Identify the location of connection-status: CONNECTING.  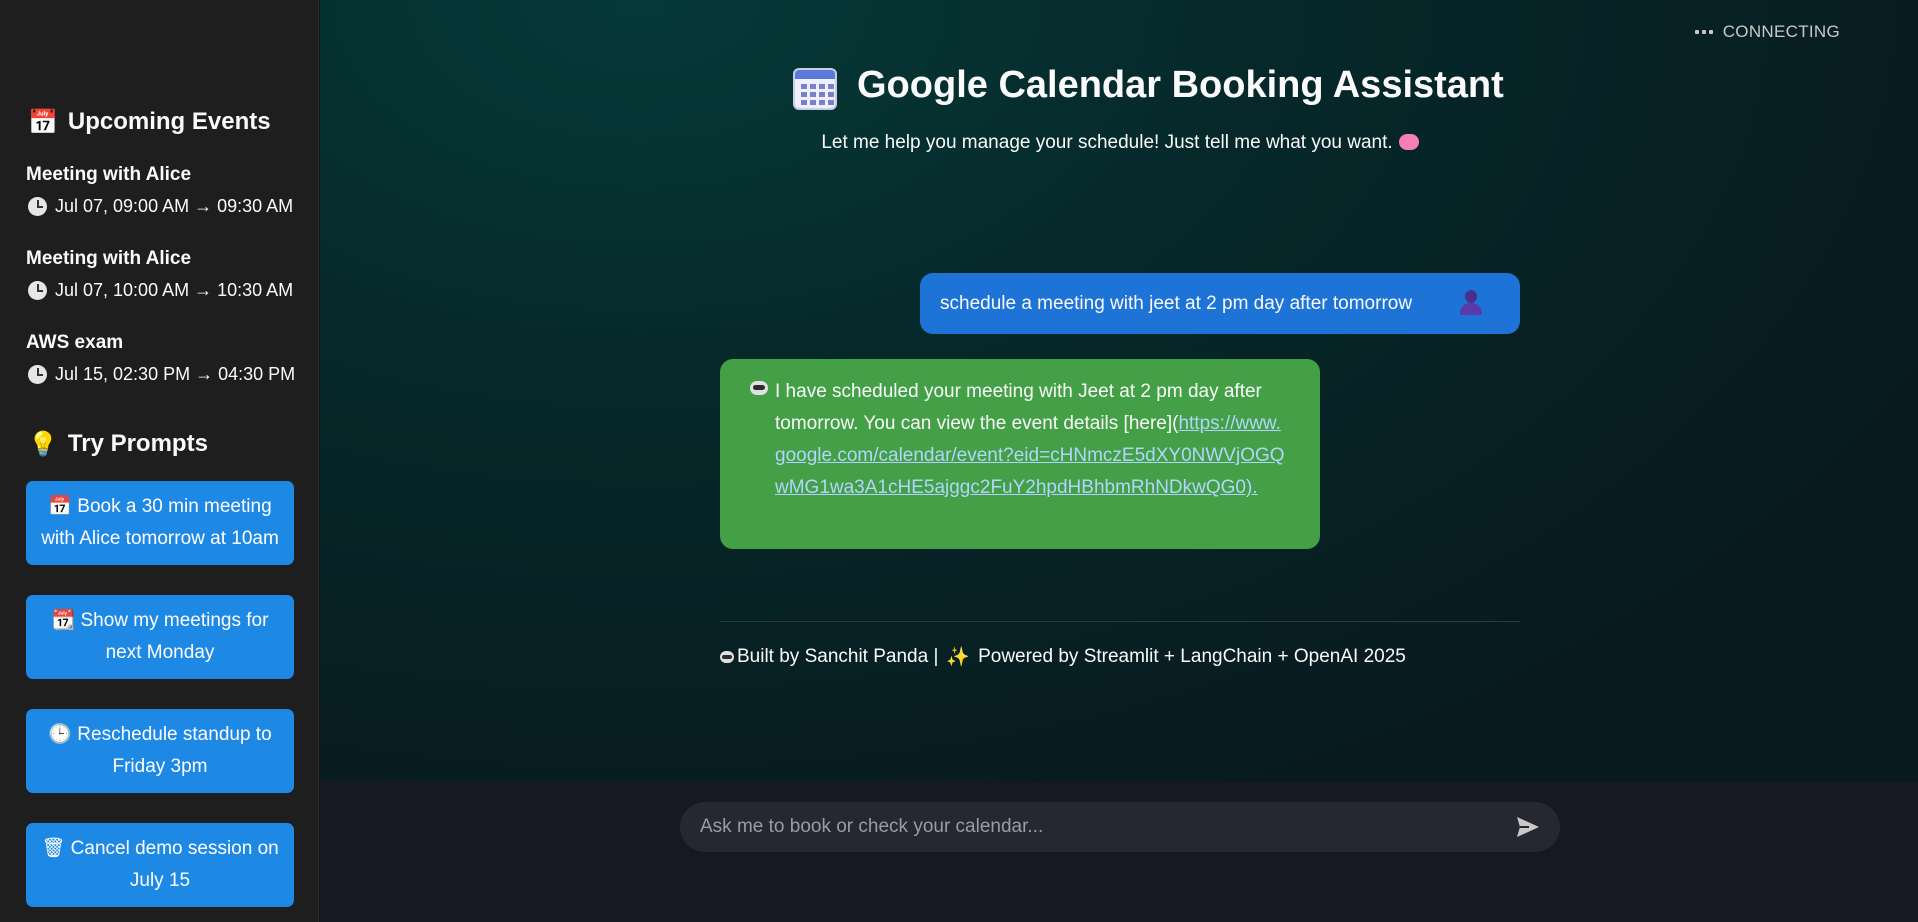
(1767, 32).